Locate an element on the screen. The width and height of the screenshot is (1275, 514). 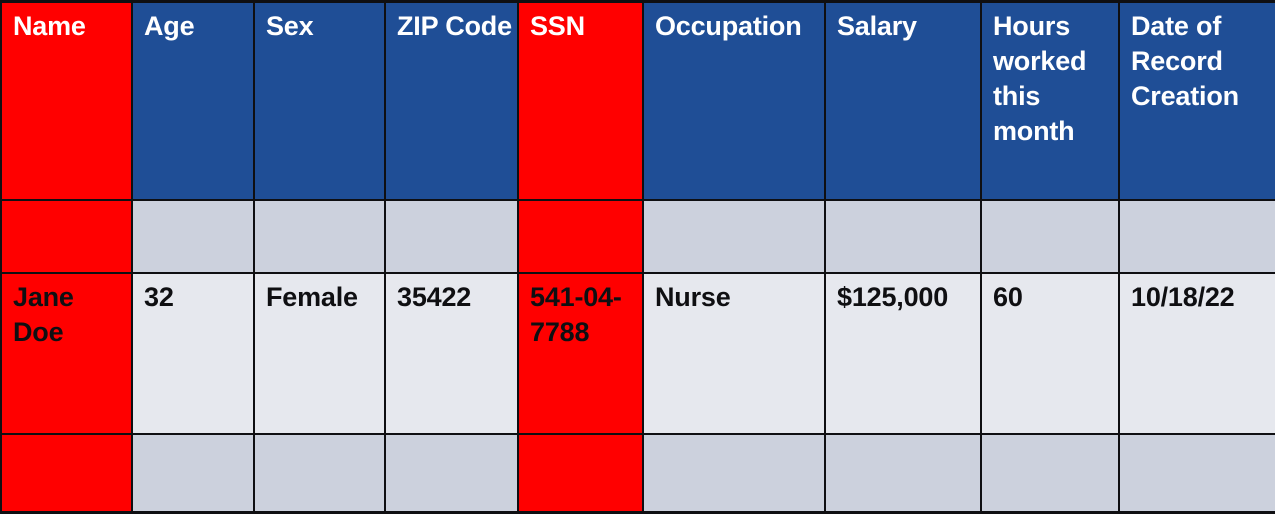
cell-name: Jane Doe is located at coordinates (66, 353).